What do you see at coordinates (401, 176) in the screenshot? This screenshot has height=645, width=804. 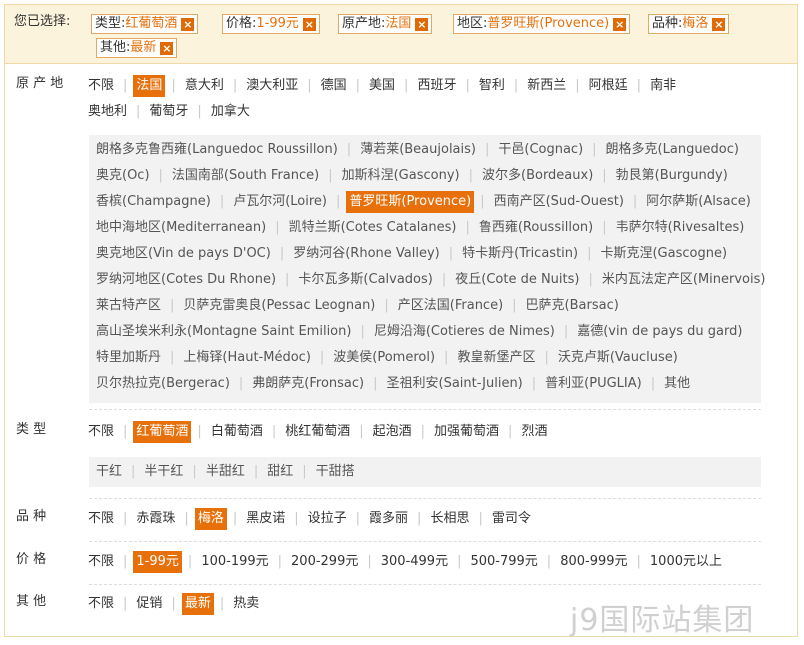 I see `filter-option: 加斯科涅(Gascony)` at bounding box center [401, 176].